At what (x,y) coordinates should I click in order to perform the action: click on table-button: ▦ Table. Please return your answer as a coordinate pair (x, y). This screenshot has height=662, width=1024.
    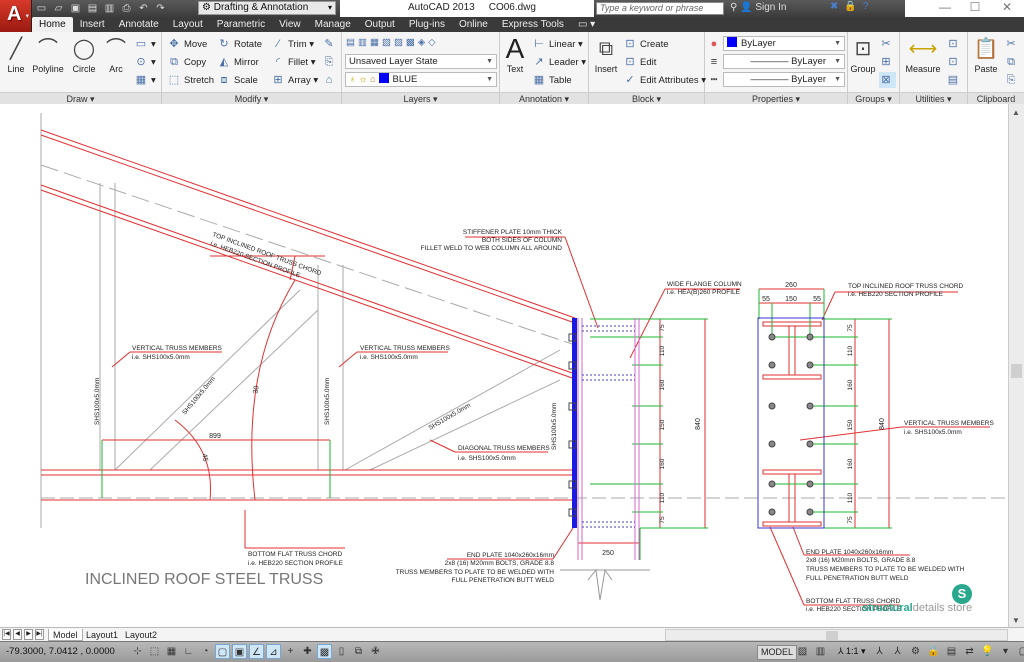
    Looking at the image, I should click on (552, 80).